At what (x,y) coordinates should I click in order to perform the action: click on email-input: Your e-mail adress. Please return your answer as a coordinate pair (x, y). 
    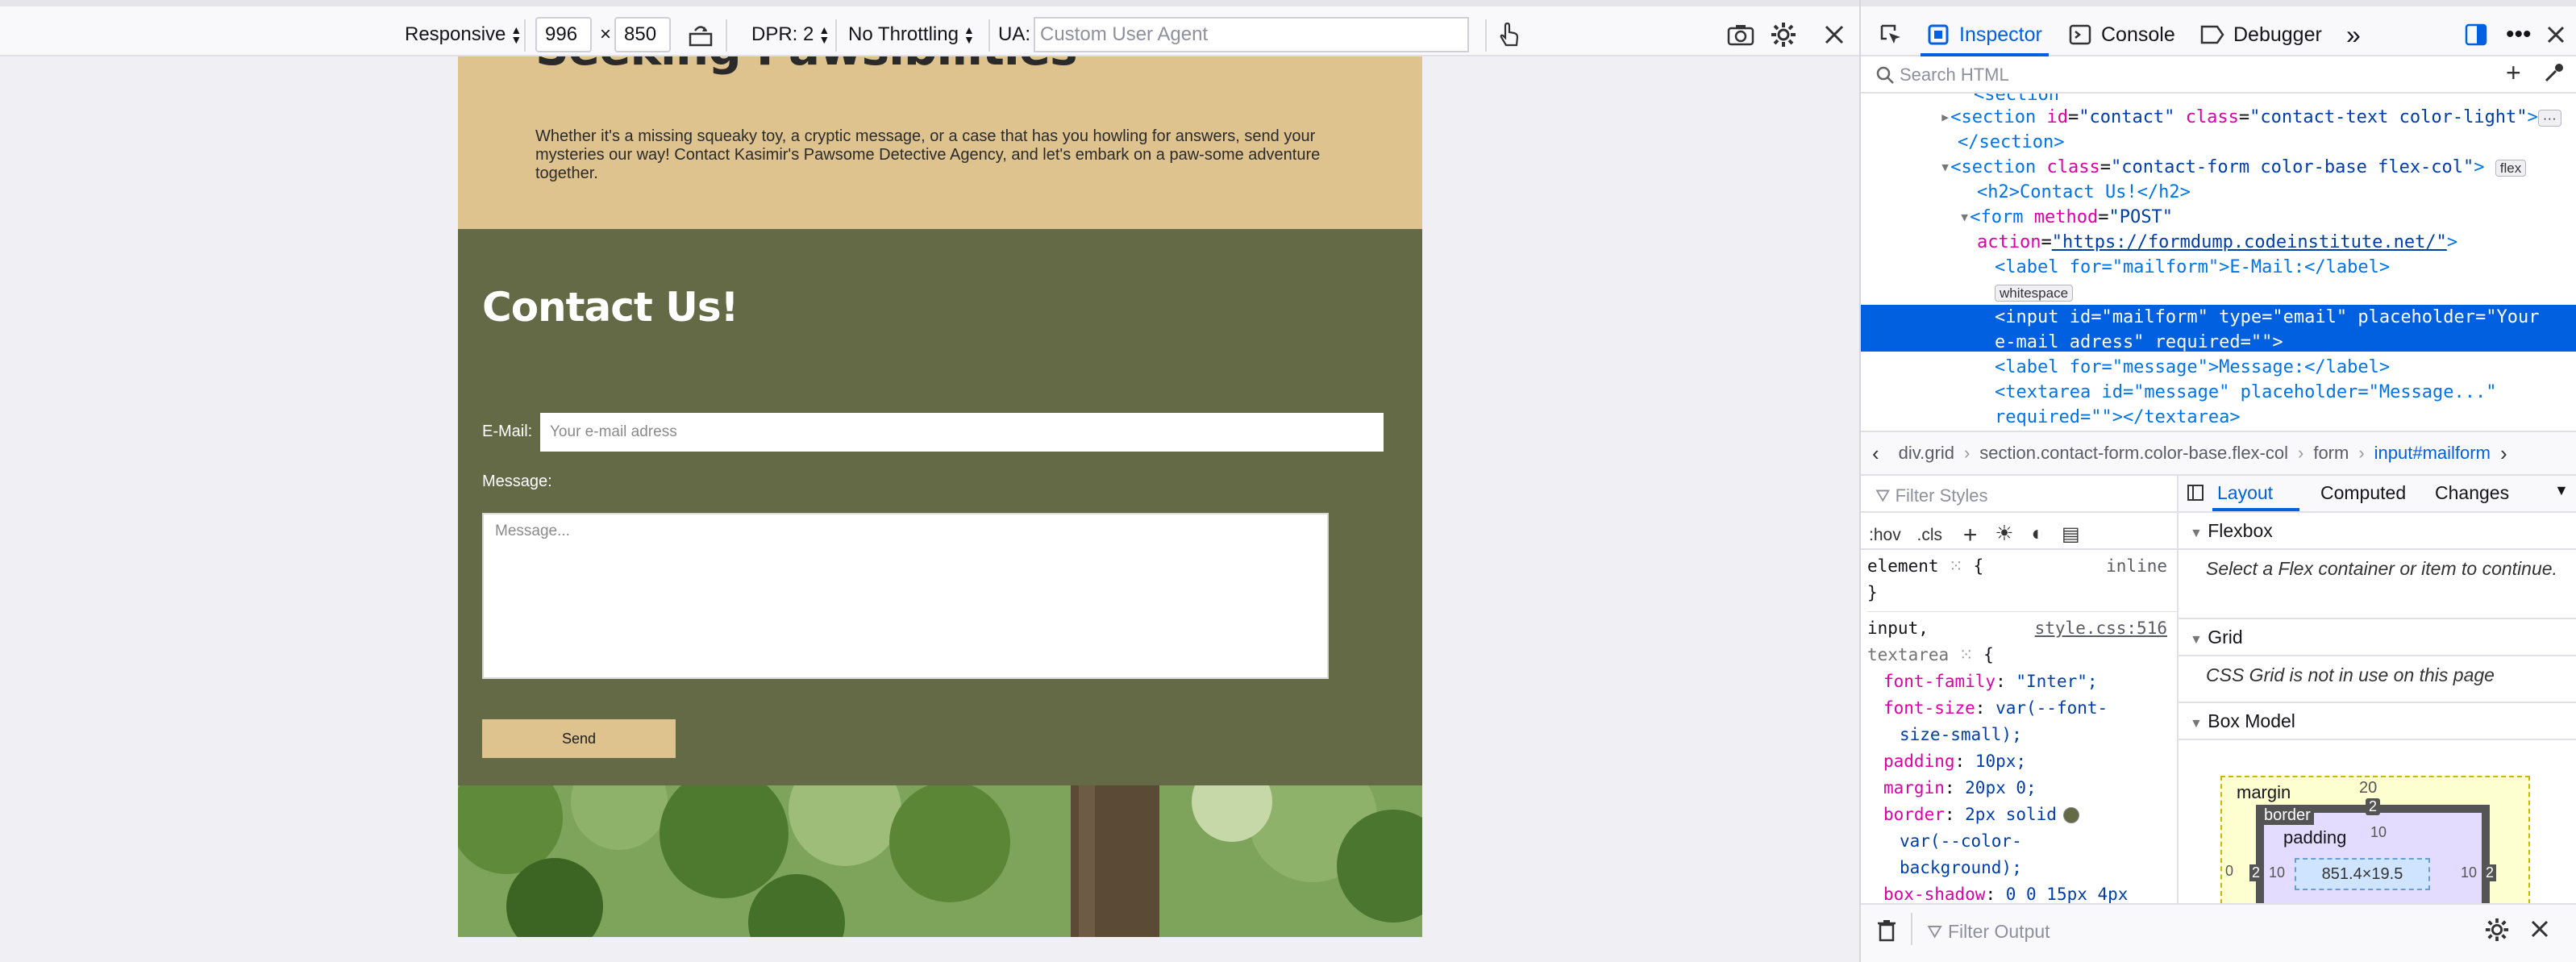
    Looking at the image, I should click on (962, 432).